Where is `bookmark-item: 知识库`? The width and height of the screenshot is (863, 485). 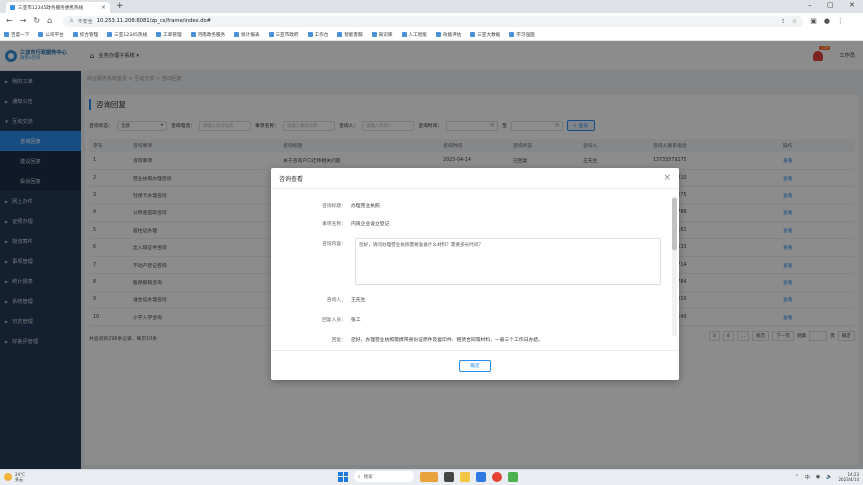 bookmark-item: 知识库 is located at coordinates (382, 35).